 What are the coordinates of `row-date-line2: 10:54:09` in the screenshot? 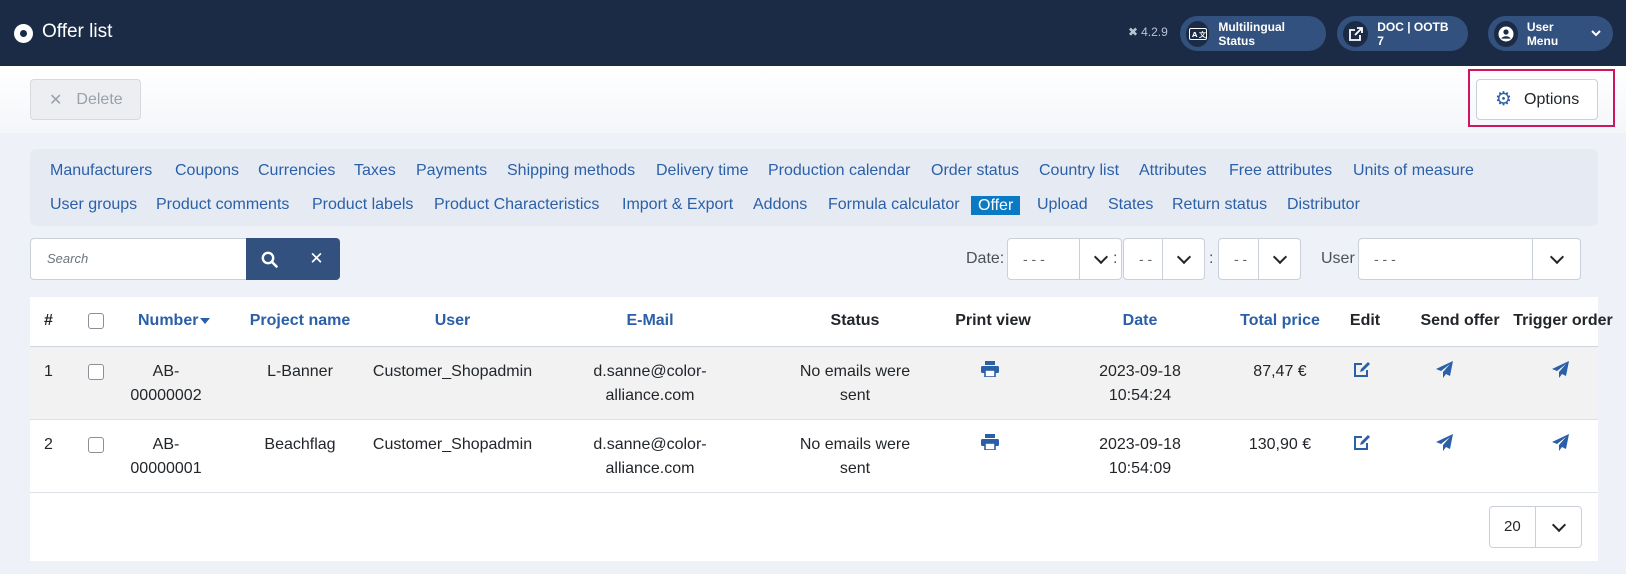 It's located at (1140, 468).